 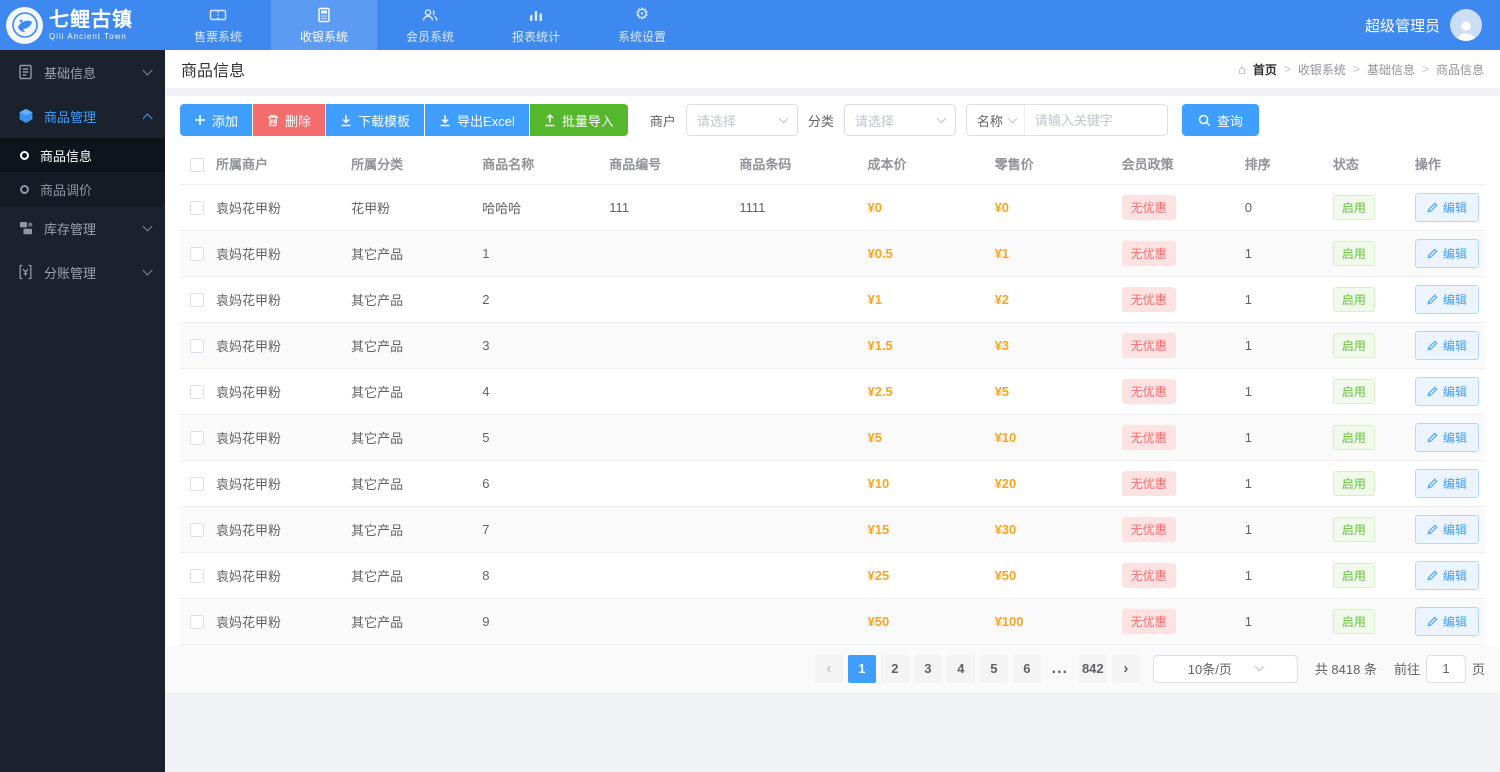 What do you see at coordinates (996, 120) in the screenshot?
I see `search-field-select: 名称` at bounding box center [996, 120].